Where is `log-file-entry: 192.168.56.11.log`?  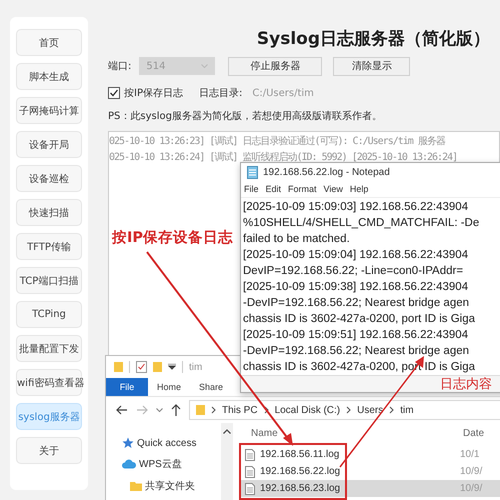 log-file-entry: 192.168.56.11.log is located at coordinates (293, 454).